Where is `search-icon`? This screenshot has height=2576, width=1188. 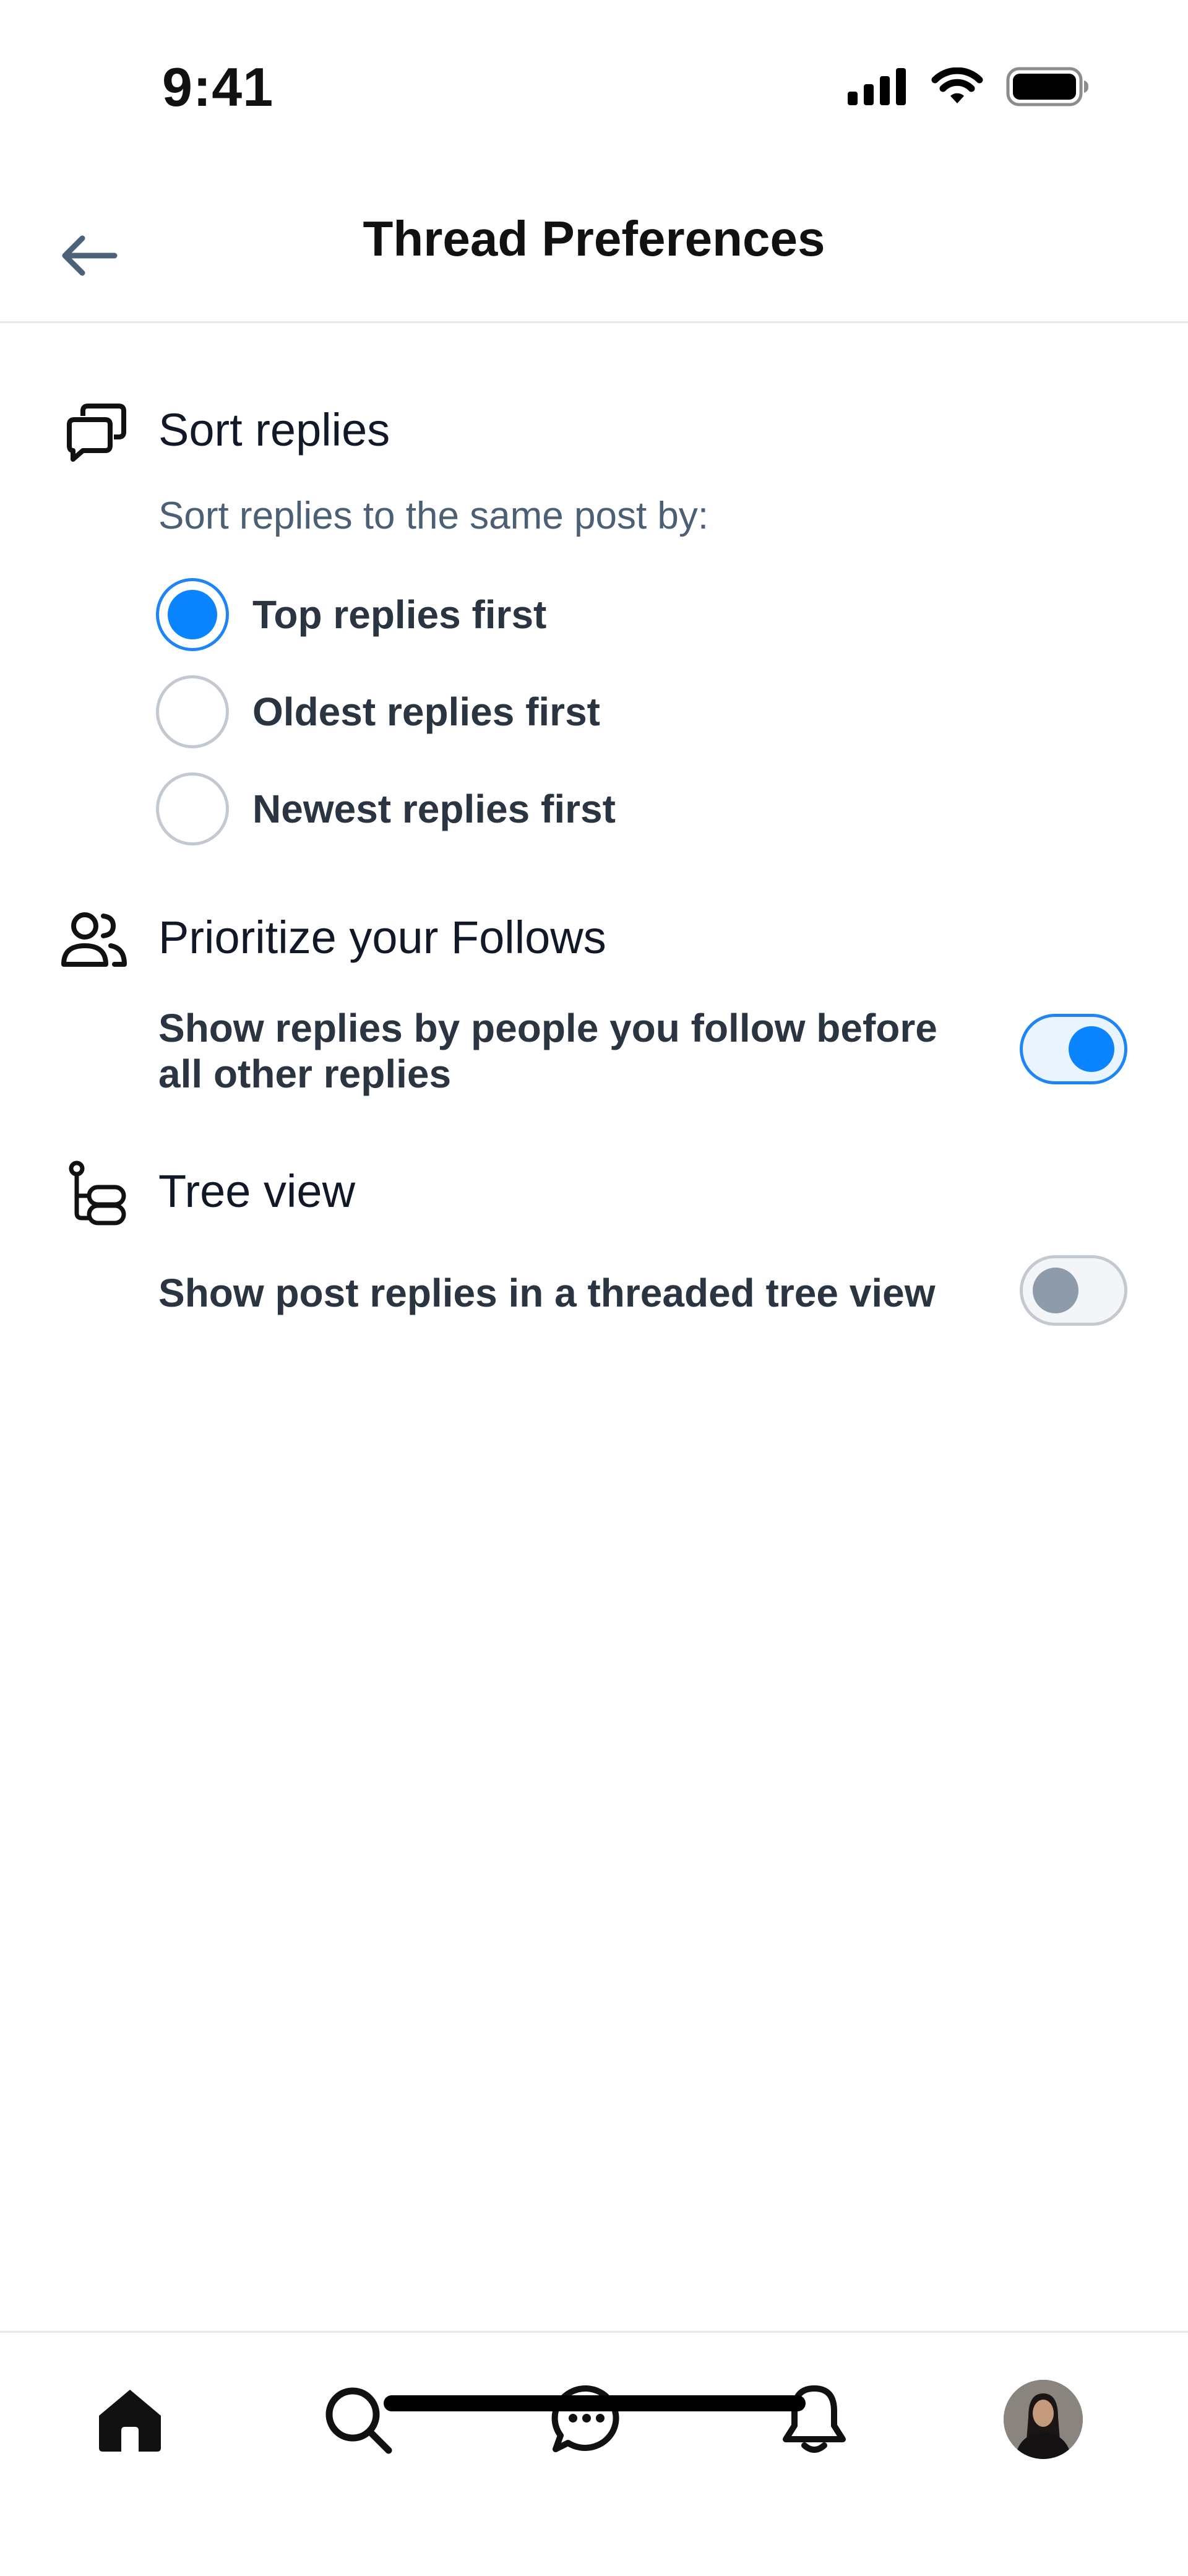 search-icon is located at coordinates (358, 2420).